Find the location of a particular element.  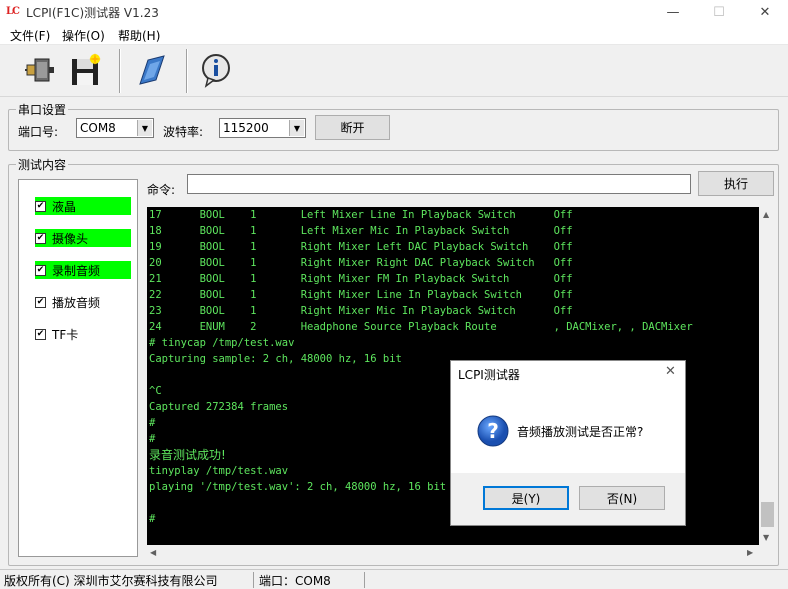

test-item-play-audio: ✔ 播放音频 is located at coordinates (67, 302).